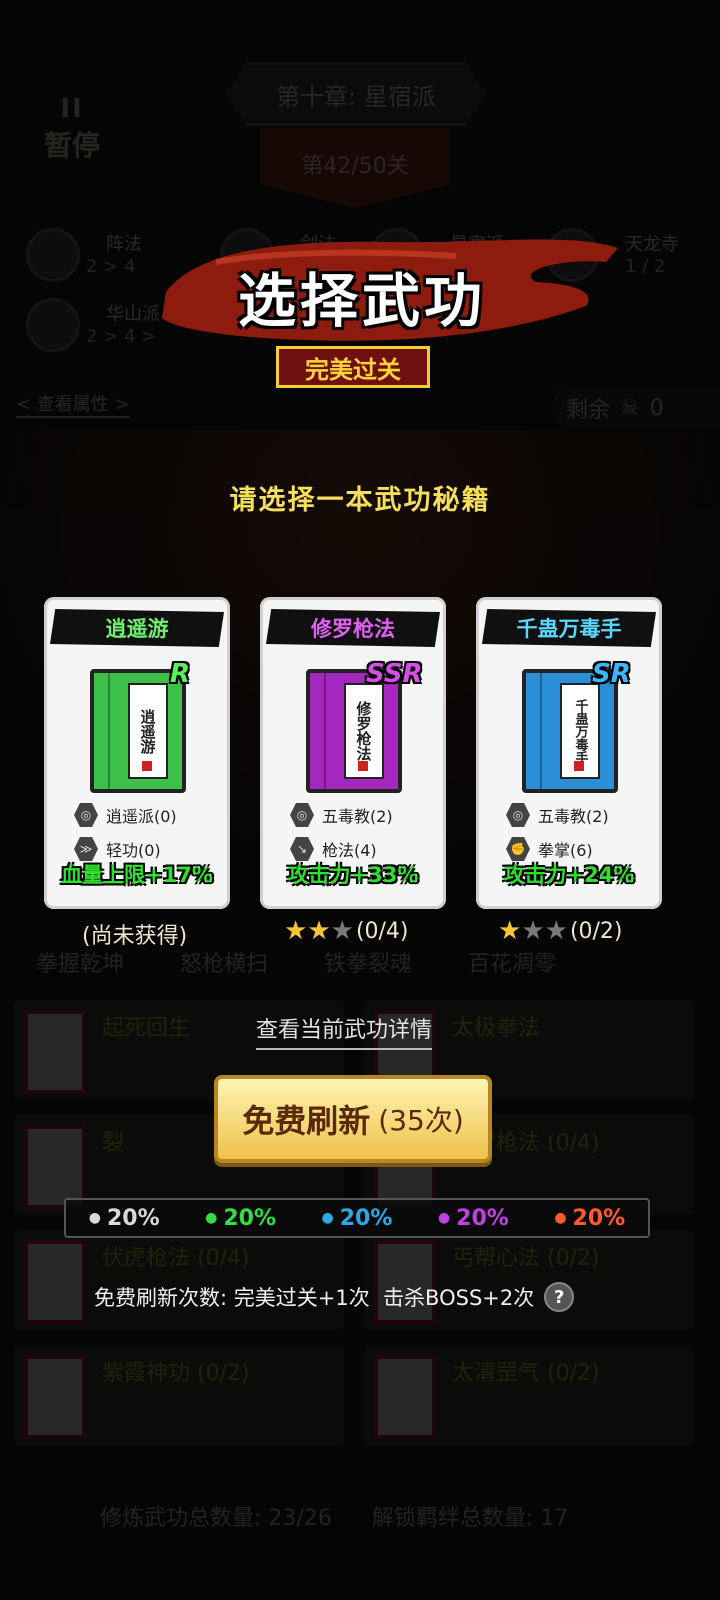  I want to click on card-status: ★★★ (0/4), so click(346, 931).